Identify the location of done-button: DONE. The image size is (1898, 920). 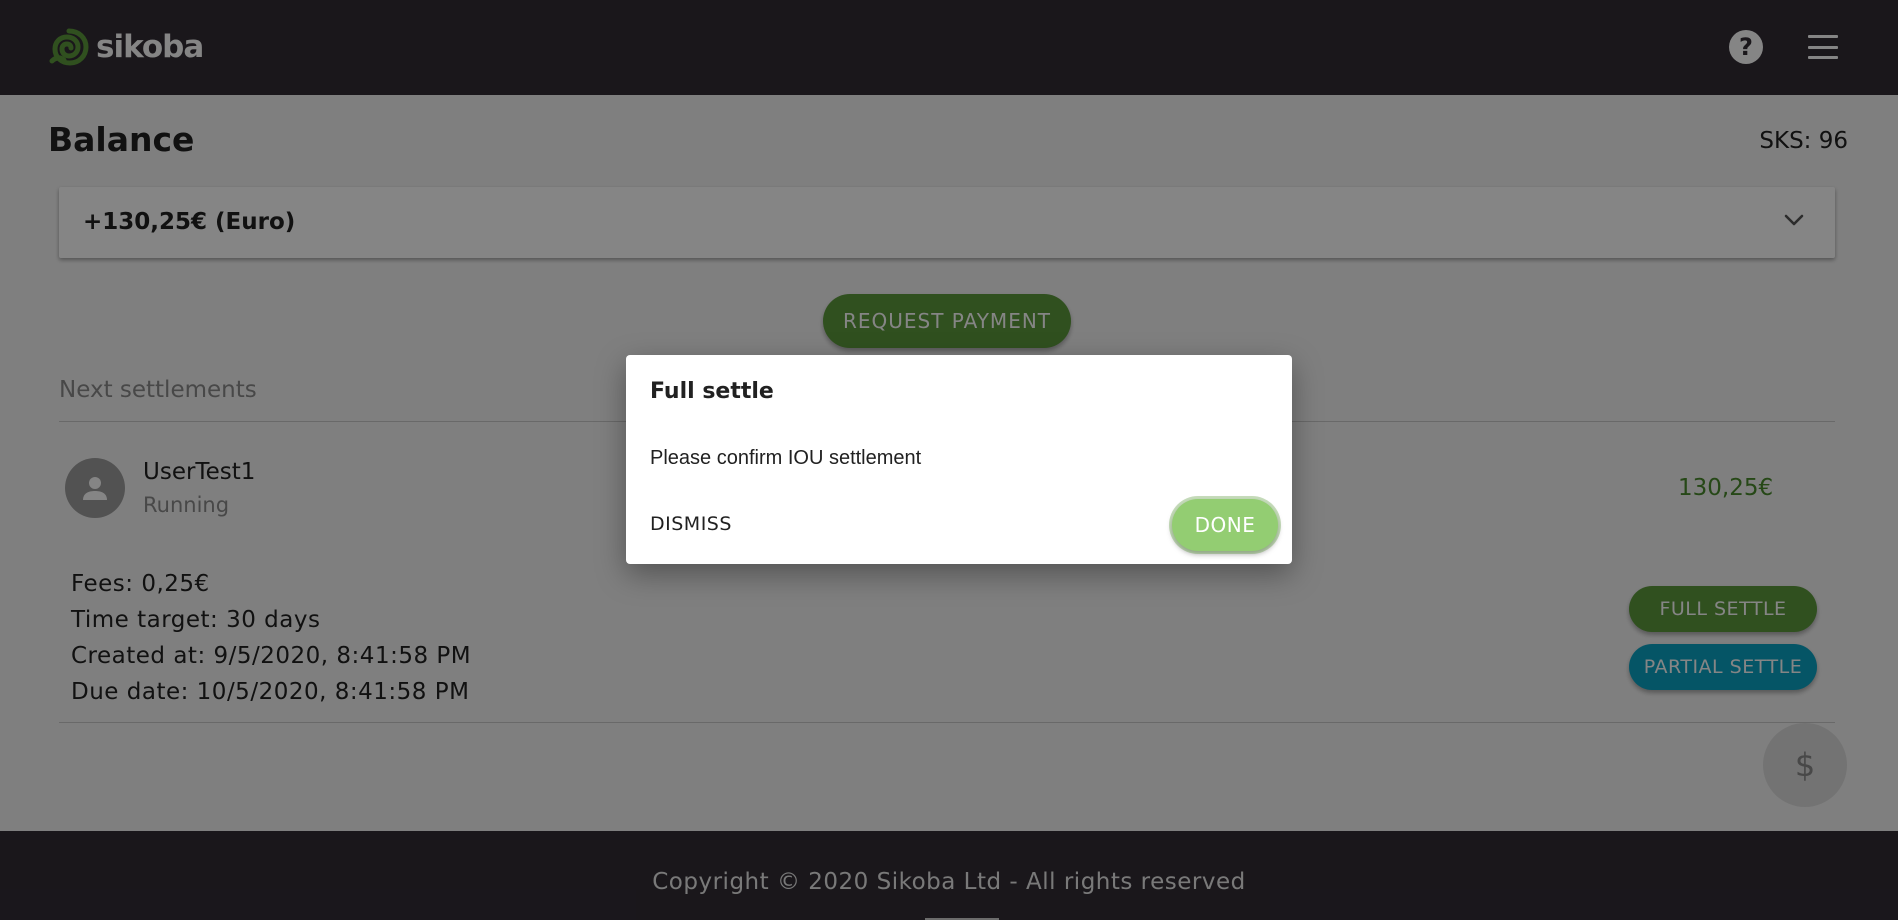
(1225, 525).